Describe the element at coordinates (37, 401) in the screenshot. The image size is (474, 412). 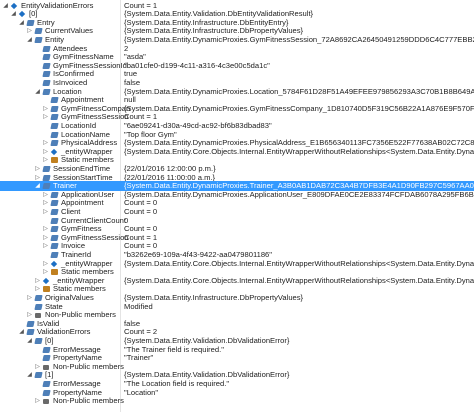
I see `expand-arrow-icon: ▷` at that location.